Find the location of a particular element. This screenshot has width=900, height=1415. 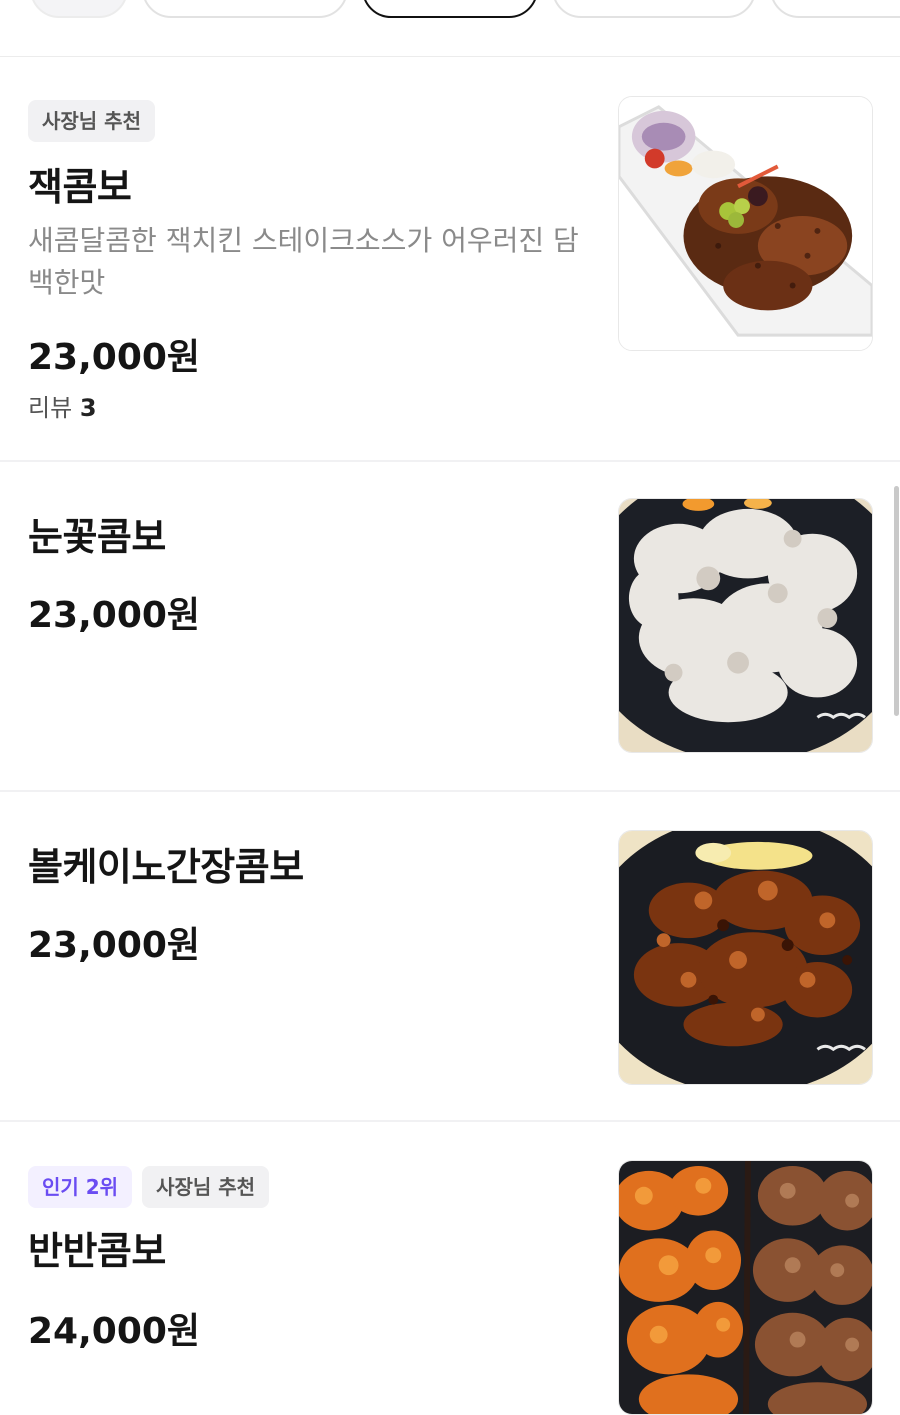

half-half-combo-photo is located at coordinates (745, 1287).